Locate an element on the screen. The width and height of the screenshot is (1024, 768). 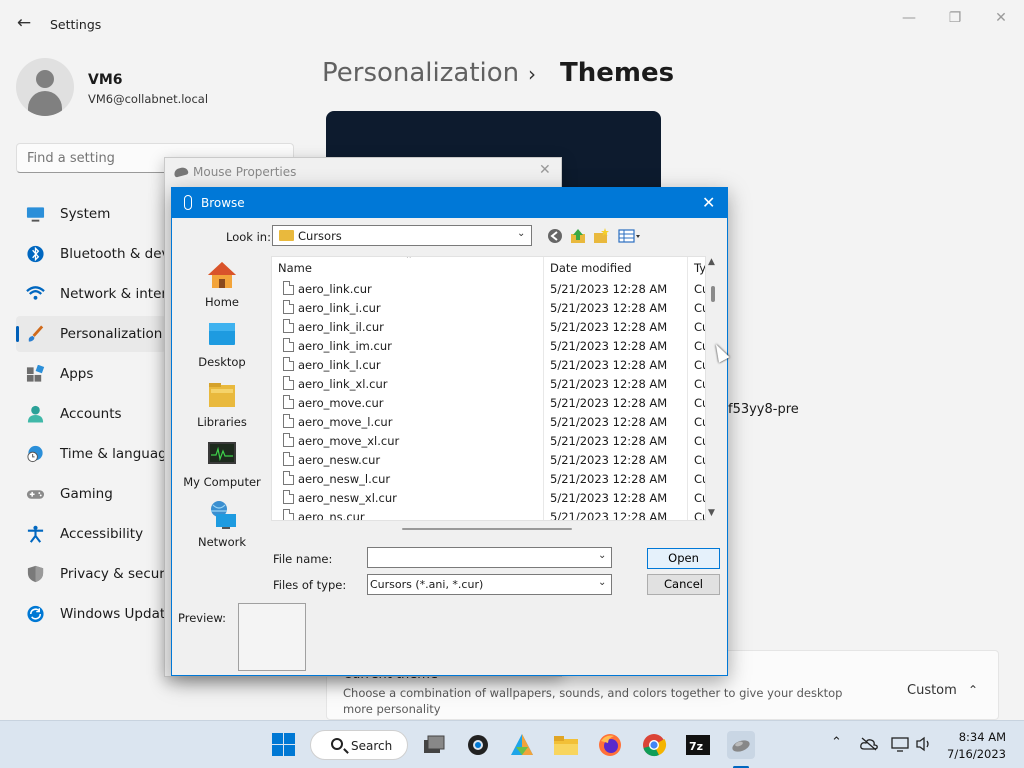
file-name: aero_link_l.cur is located at coordinates (339, 365).